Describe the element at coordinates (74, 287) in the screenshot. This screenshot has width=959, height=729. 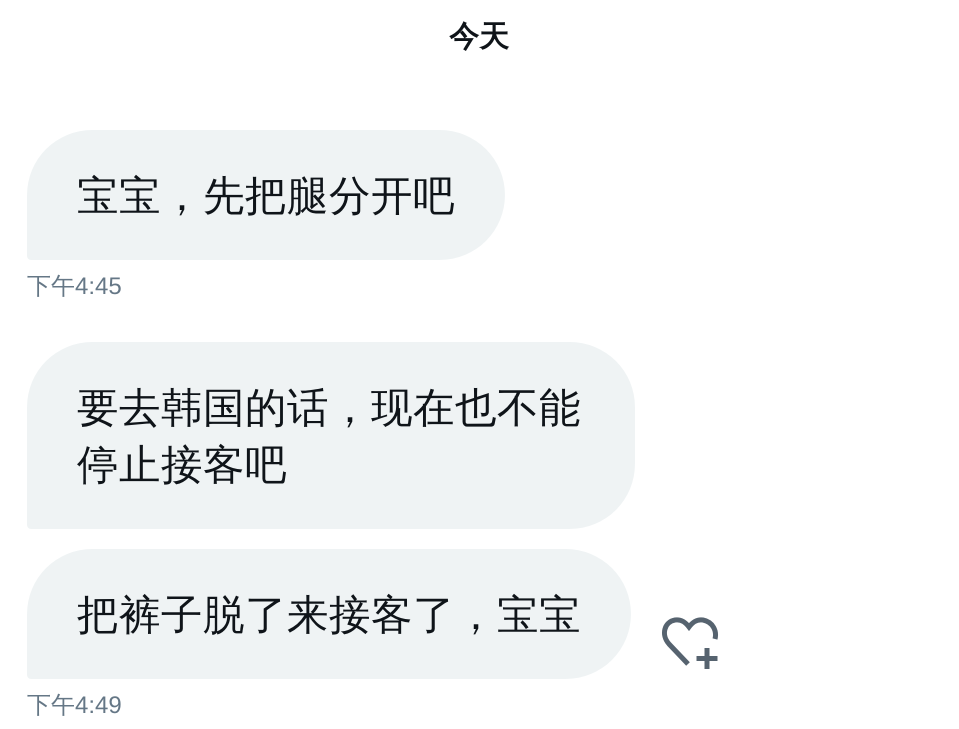
I see `message-timestamp: 下午4:45` at that location.